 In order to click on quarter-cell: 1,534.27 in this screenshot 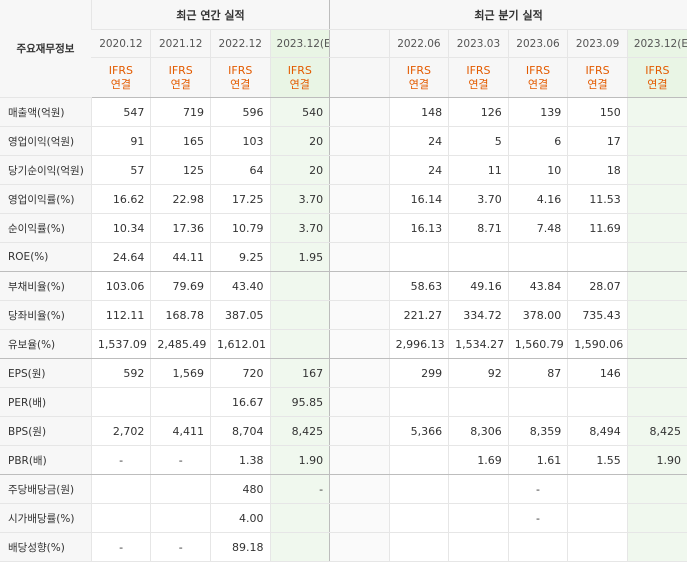, I will do `click(478, 344)`.